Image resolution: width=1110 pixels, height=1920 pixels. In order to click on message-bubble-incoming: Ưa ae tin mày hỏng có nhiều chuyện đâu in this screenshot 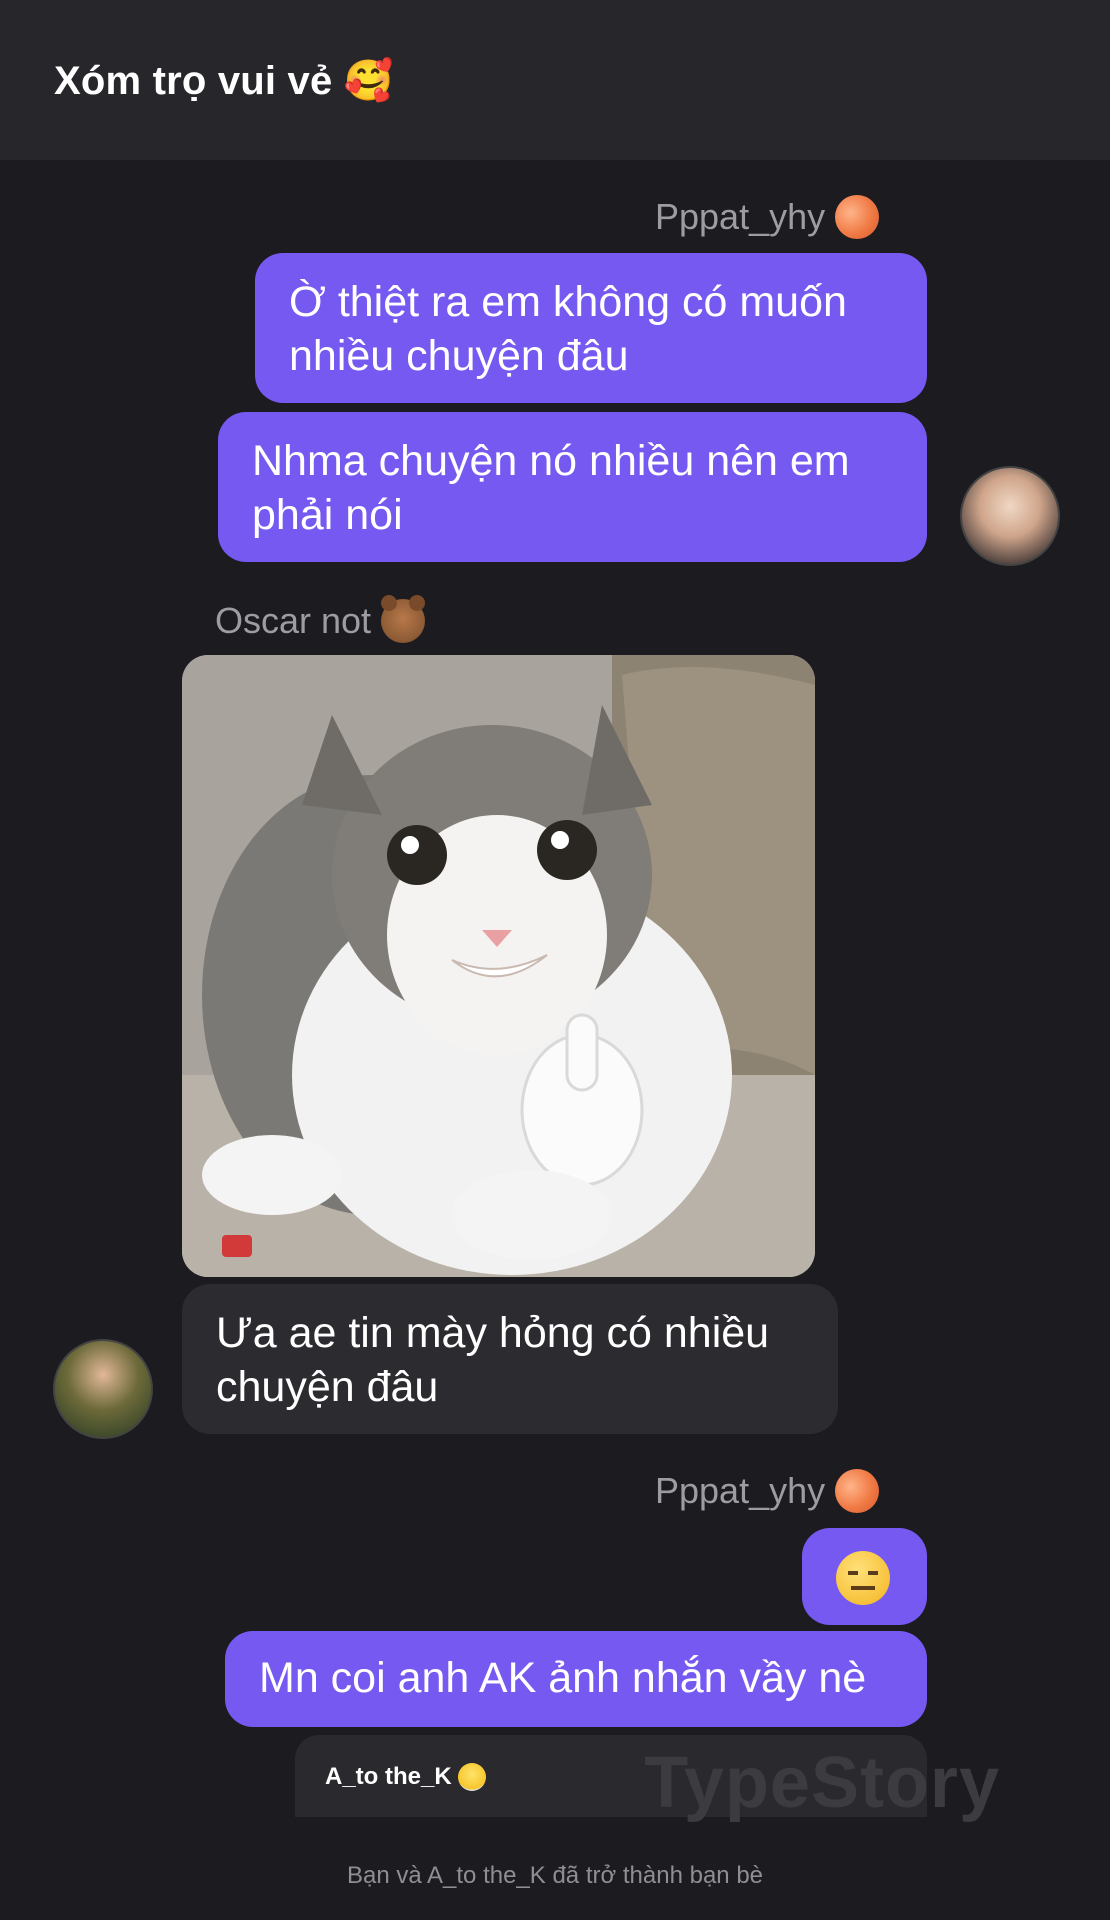, I will do `click(510, 1359)`.